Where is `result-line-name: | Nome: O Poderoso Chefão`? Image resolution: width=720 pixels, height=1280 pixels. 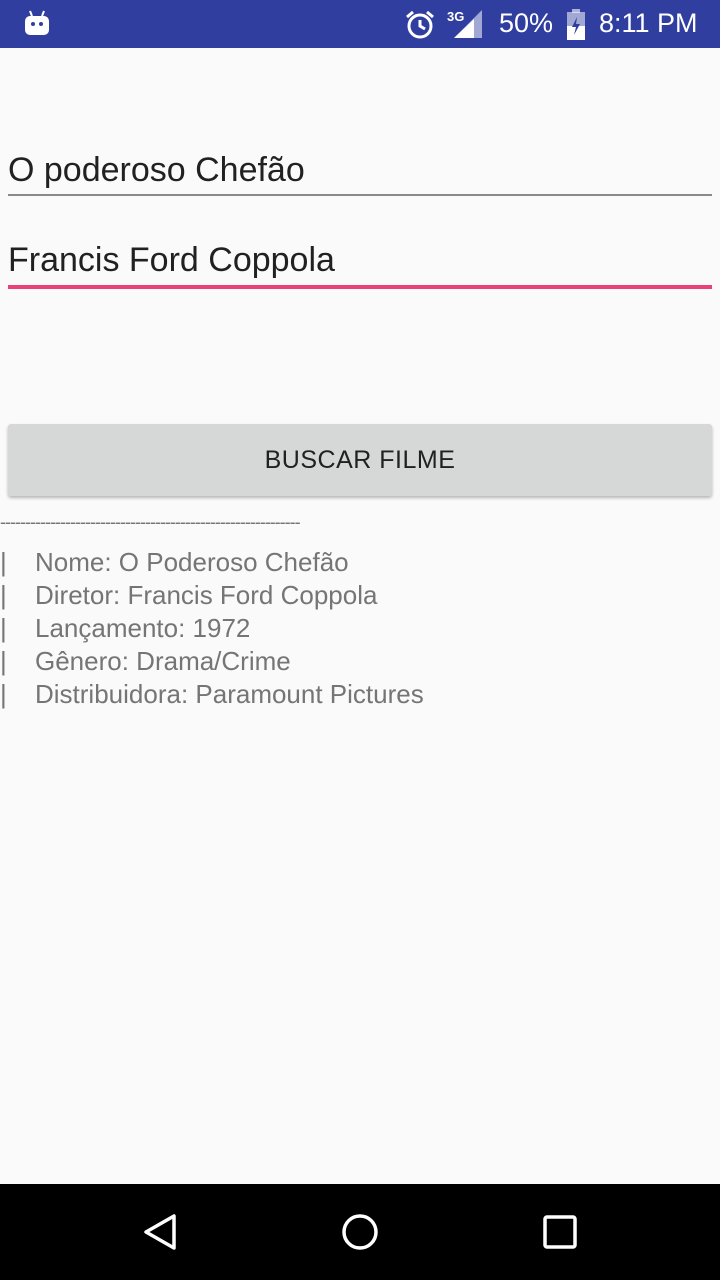 result-line-name: | Nome: O Poderoso Chefão is located at coordinates (350, 562).